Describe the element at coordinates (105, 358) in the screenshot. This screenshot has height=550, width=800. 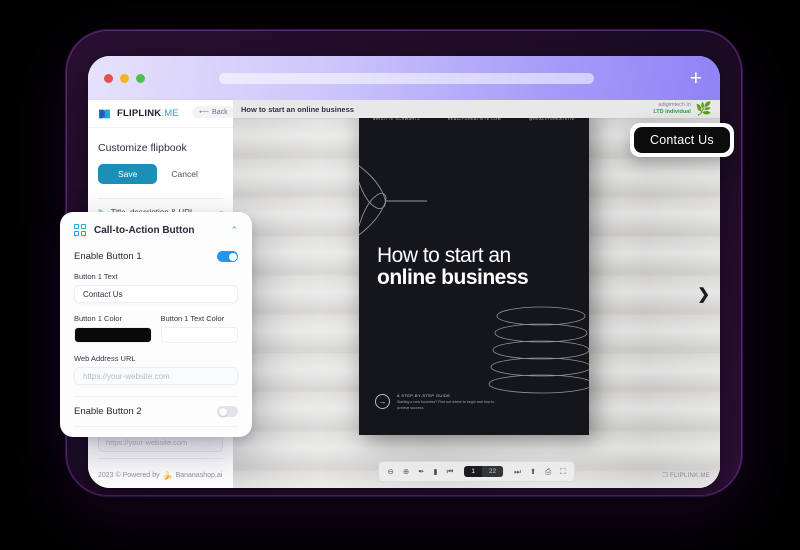
I see `web-address-label: Web Address URL` at that location.